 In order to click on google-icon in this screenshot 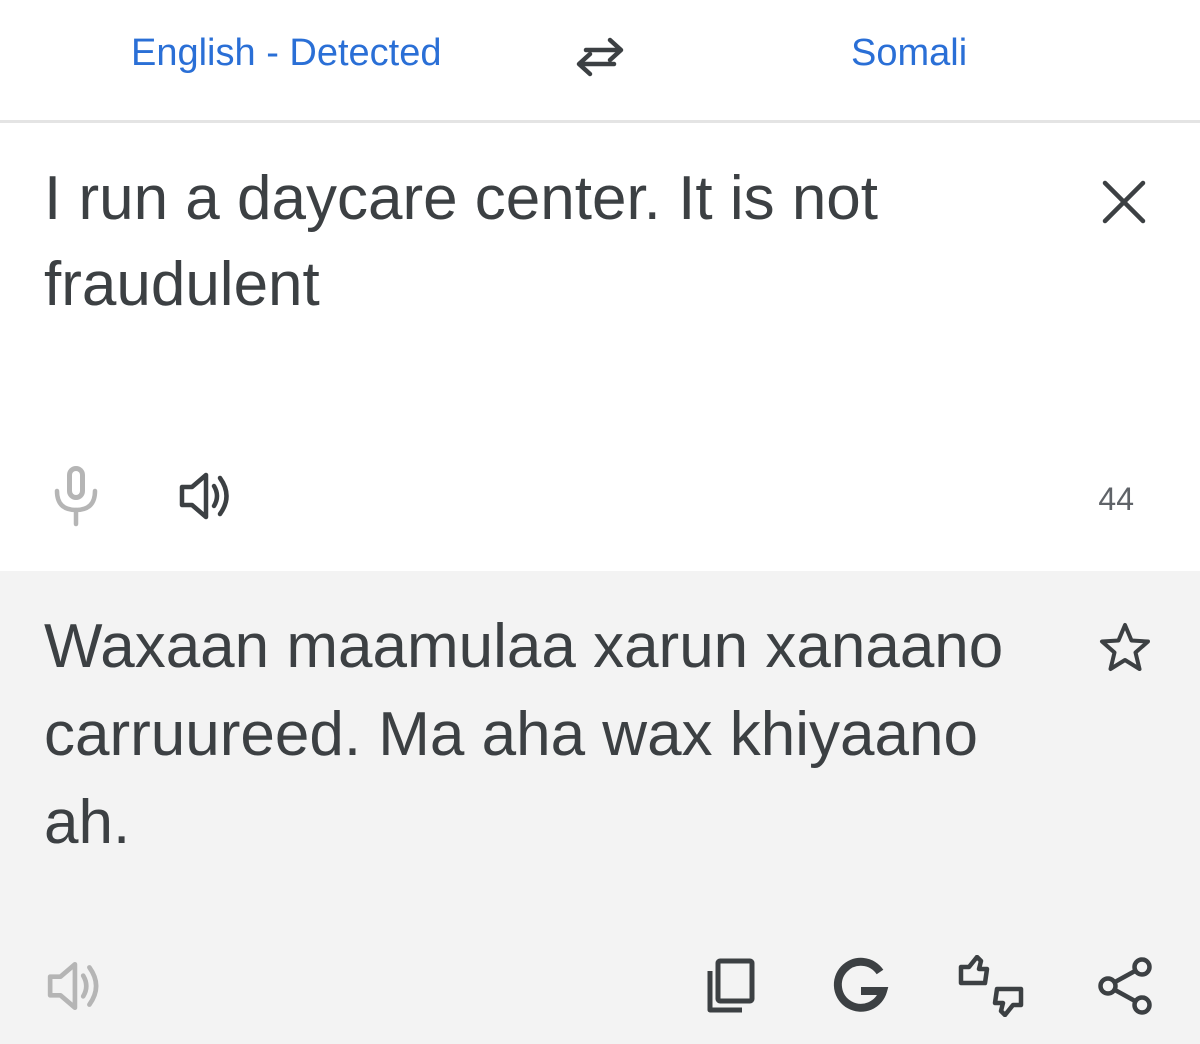, I will do `click(861, 984)`.